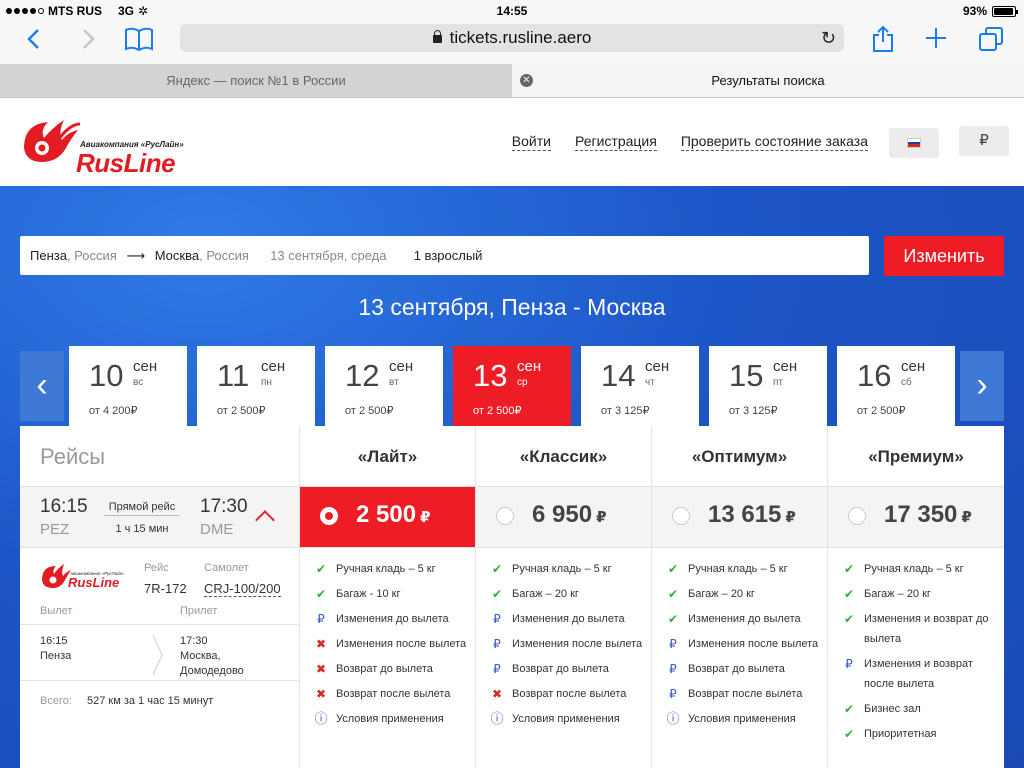  What do you see at coordinates (91, 255) in the screenshot?
I see `from-country: , Россия` at bounding box center [91, 255].